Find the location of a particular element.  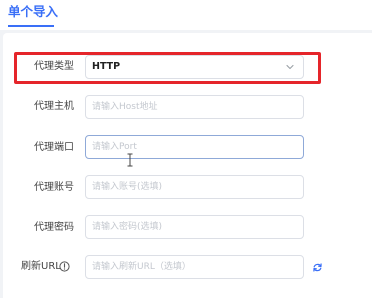

refresh-url-input: 请输入刷新URL（选填） is located at coordinates (194, 267).